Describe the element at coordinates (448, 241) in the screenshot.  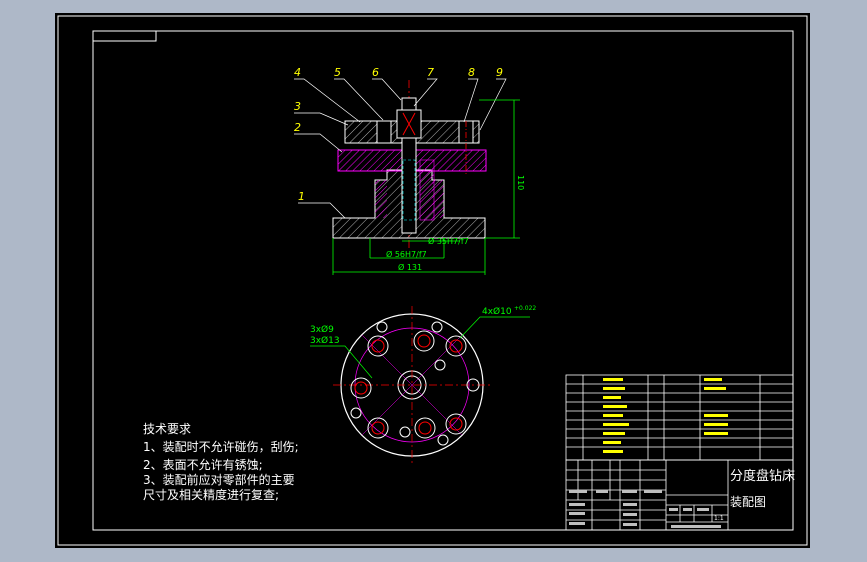
I see `dim-inner: Ø 35H7/f7` at that location.